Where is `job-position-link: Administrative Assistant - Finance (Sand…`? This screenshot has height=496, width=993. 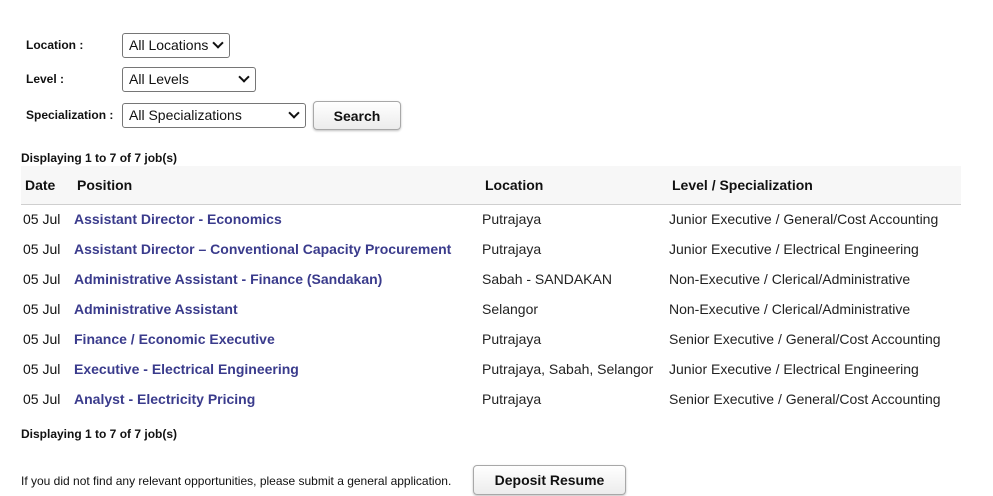
job-position-link: Administrative Assistant - Finance (Sand… is located at coordinates (228, 279).